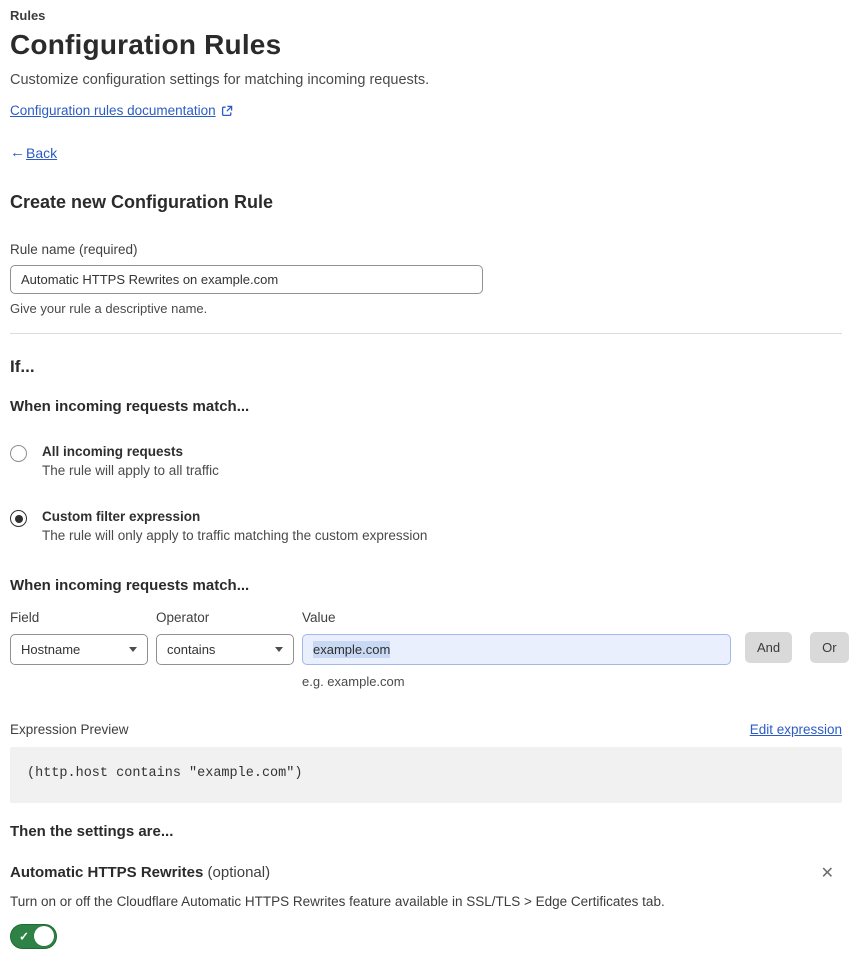  Describe the element at coordinates (107, 872) in the screenshot. I see `setting-name-bold: Automatic HTTPS Rewrites` at that location.